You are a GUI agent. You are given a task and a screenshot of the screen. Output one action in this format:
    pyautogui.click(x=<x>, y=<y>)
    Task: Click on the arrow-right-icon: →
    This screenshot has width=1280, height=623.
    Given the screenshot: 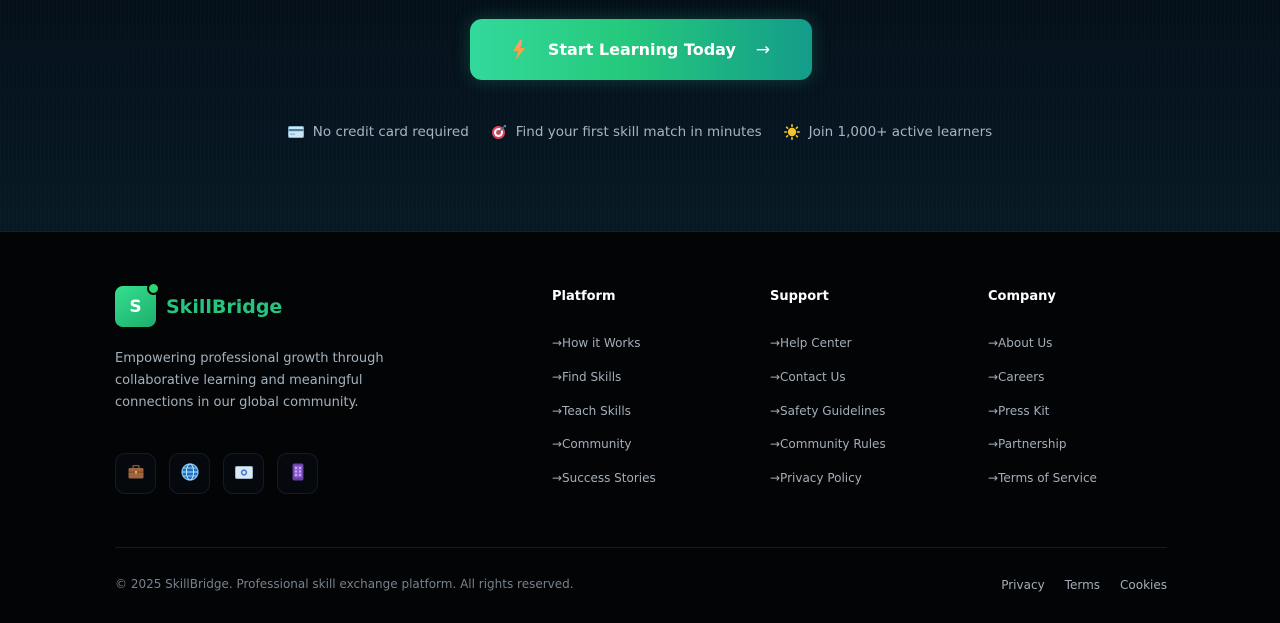 What is the action you would take?
    pyautogui.click(x=763, y=49)
    